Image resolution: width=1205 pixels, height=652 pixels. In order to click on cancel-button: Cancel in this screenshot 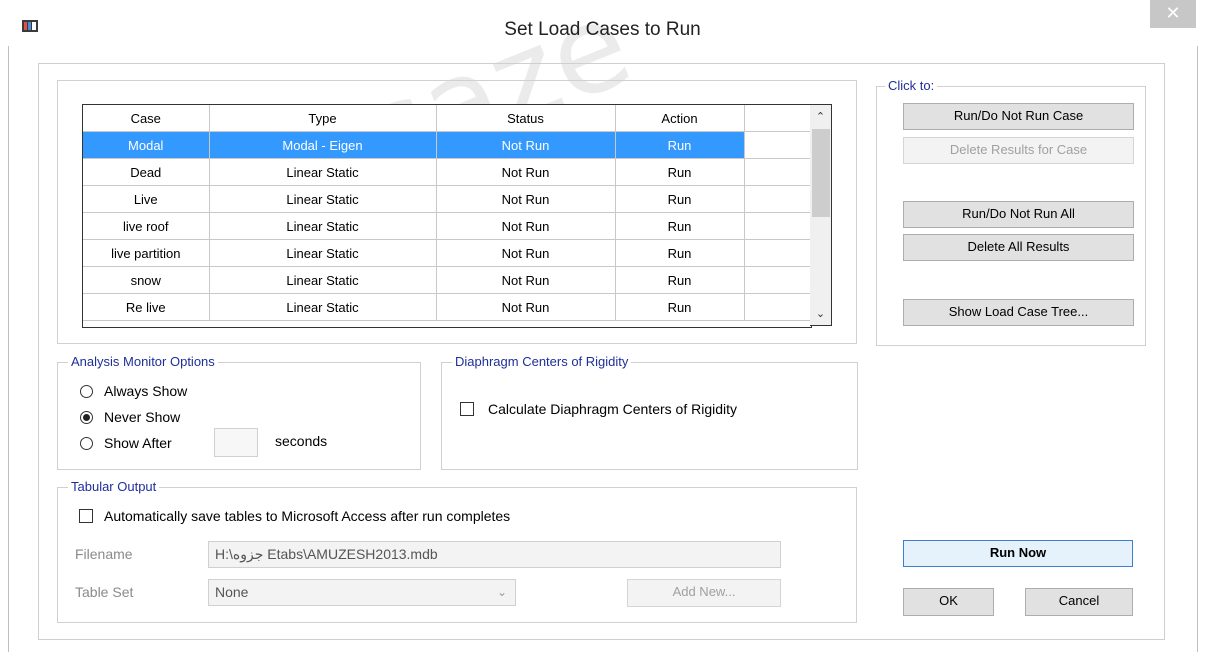, I will do `click(1079, 602)`.